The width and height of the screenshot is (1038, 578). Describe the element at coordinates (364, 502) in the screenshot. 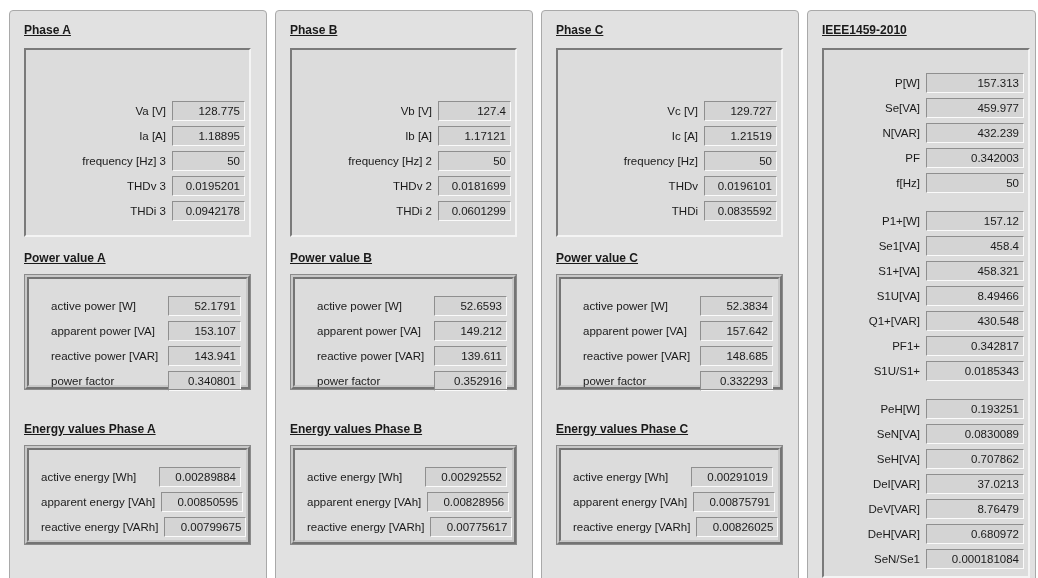

I see `field-label: apparent energy [VAh]` at that location.